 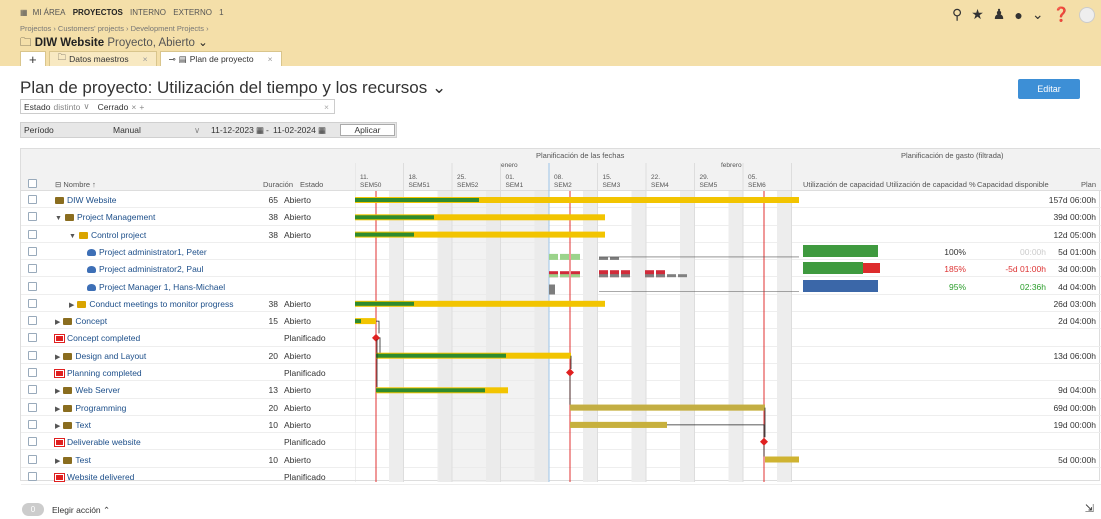 What do you see at coordinates (148, 12) in the screenshot?
I see `nav-interno: INTERNO` at bounding box center [148, 12].